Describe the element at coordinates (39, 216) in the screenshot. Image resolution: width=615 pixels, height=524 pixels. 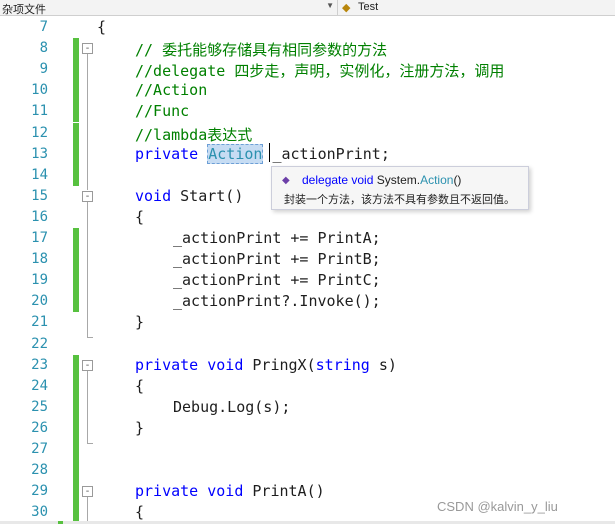
I see `line-number: 16` at that location.